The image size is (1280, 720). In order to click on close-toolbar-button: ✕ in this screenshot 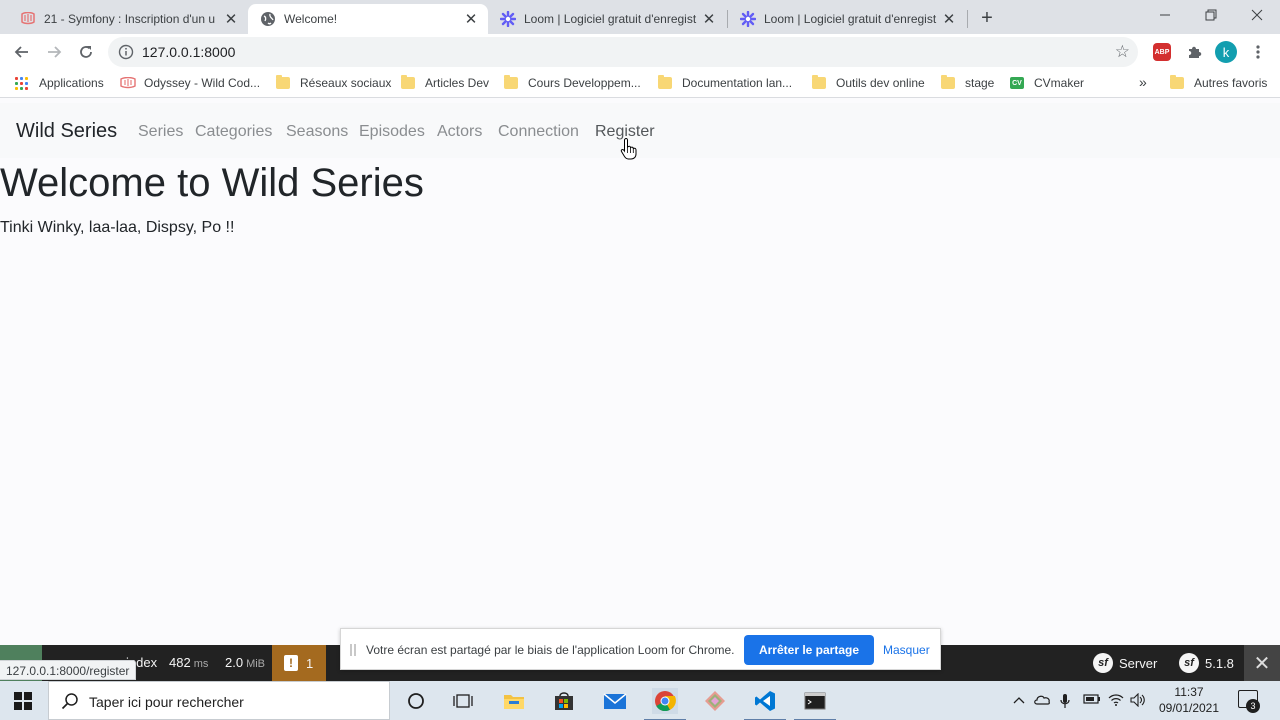, I will do `click(1262, 663)`.